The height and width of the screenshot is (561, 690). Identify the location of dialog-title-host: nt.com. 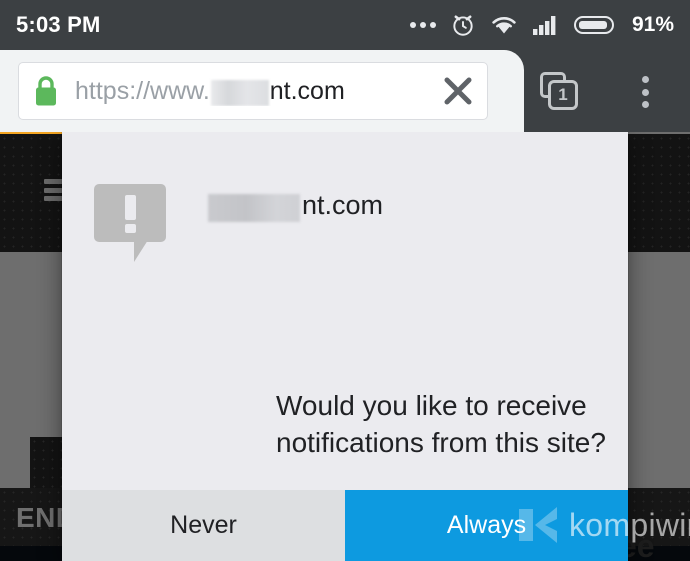
(343, 205).